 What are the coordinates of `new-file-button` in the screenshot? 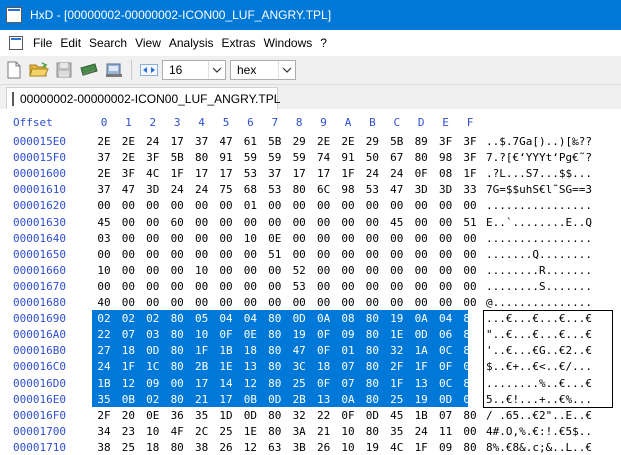 It's located at (14, 70).